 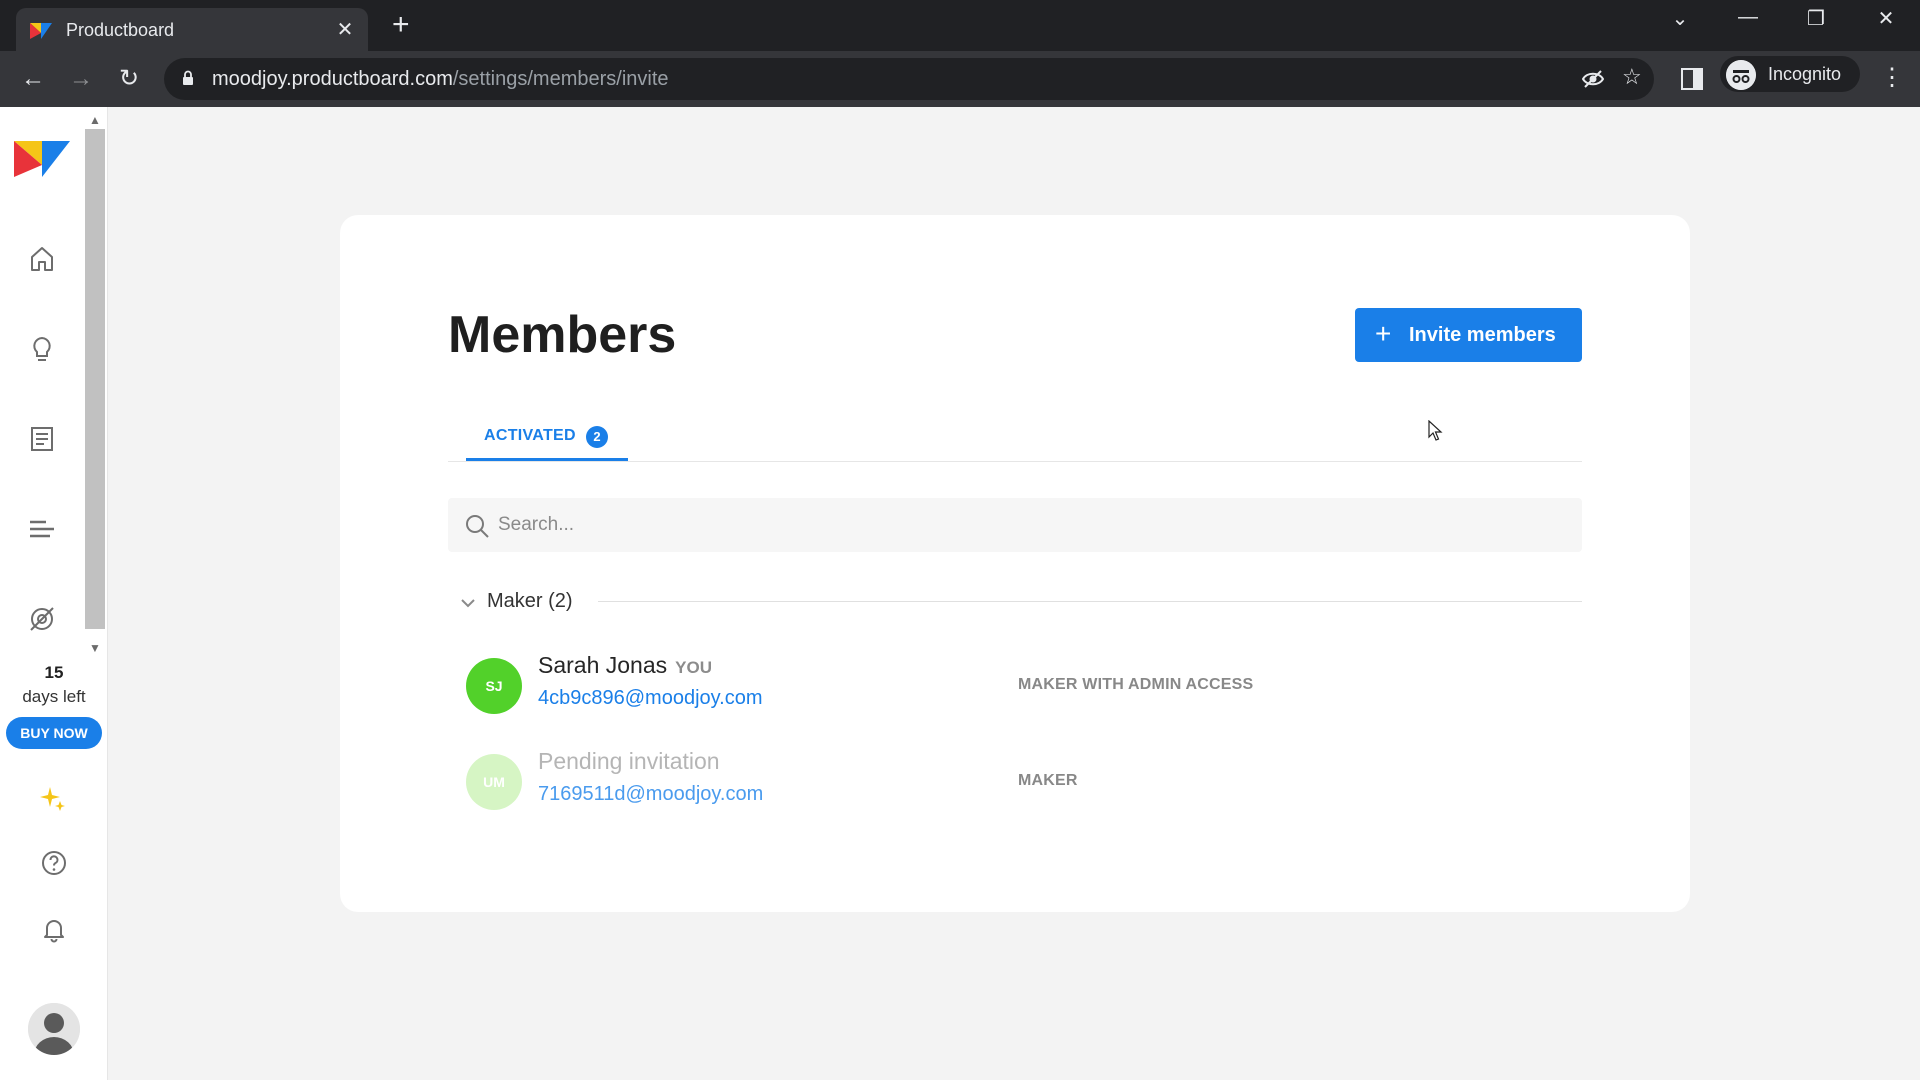 I want to click on user-avatar, so click(x=54, y=1029).